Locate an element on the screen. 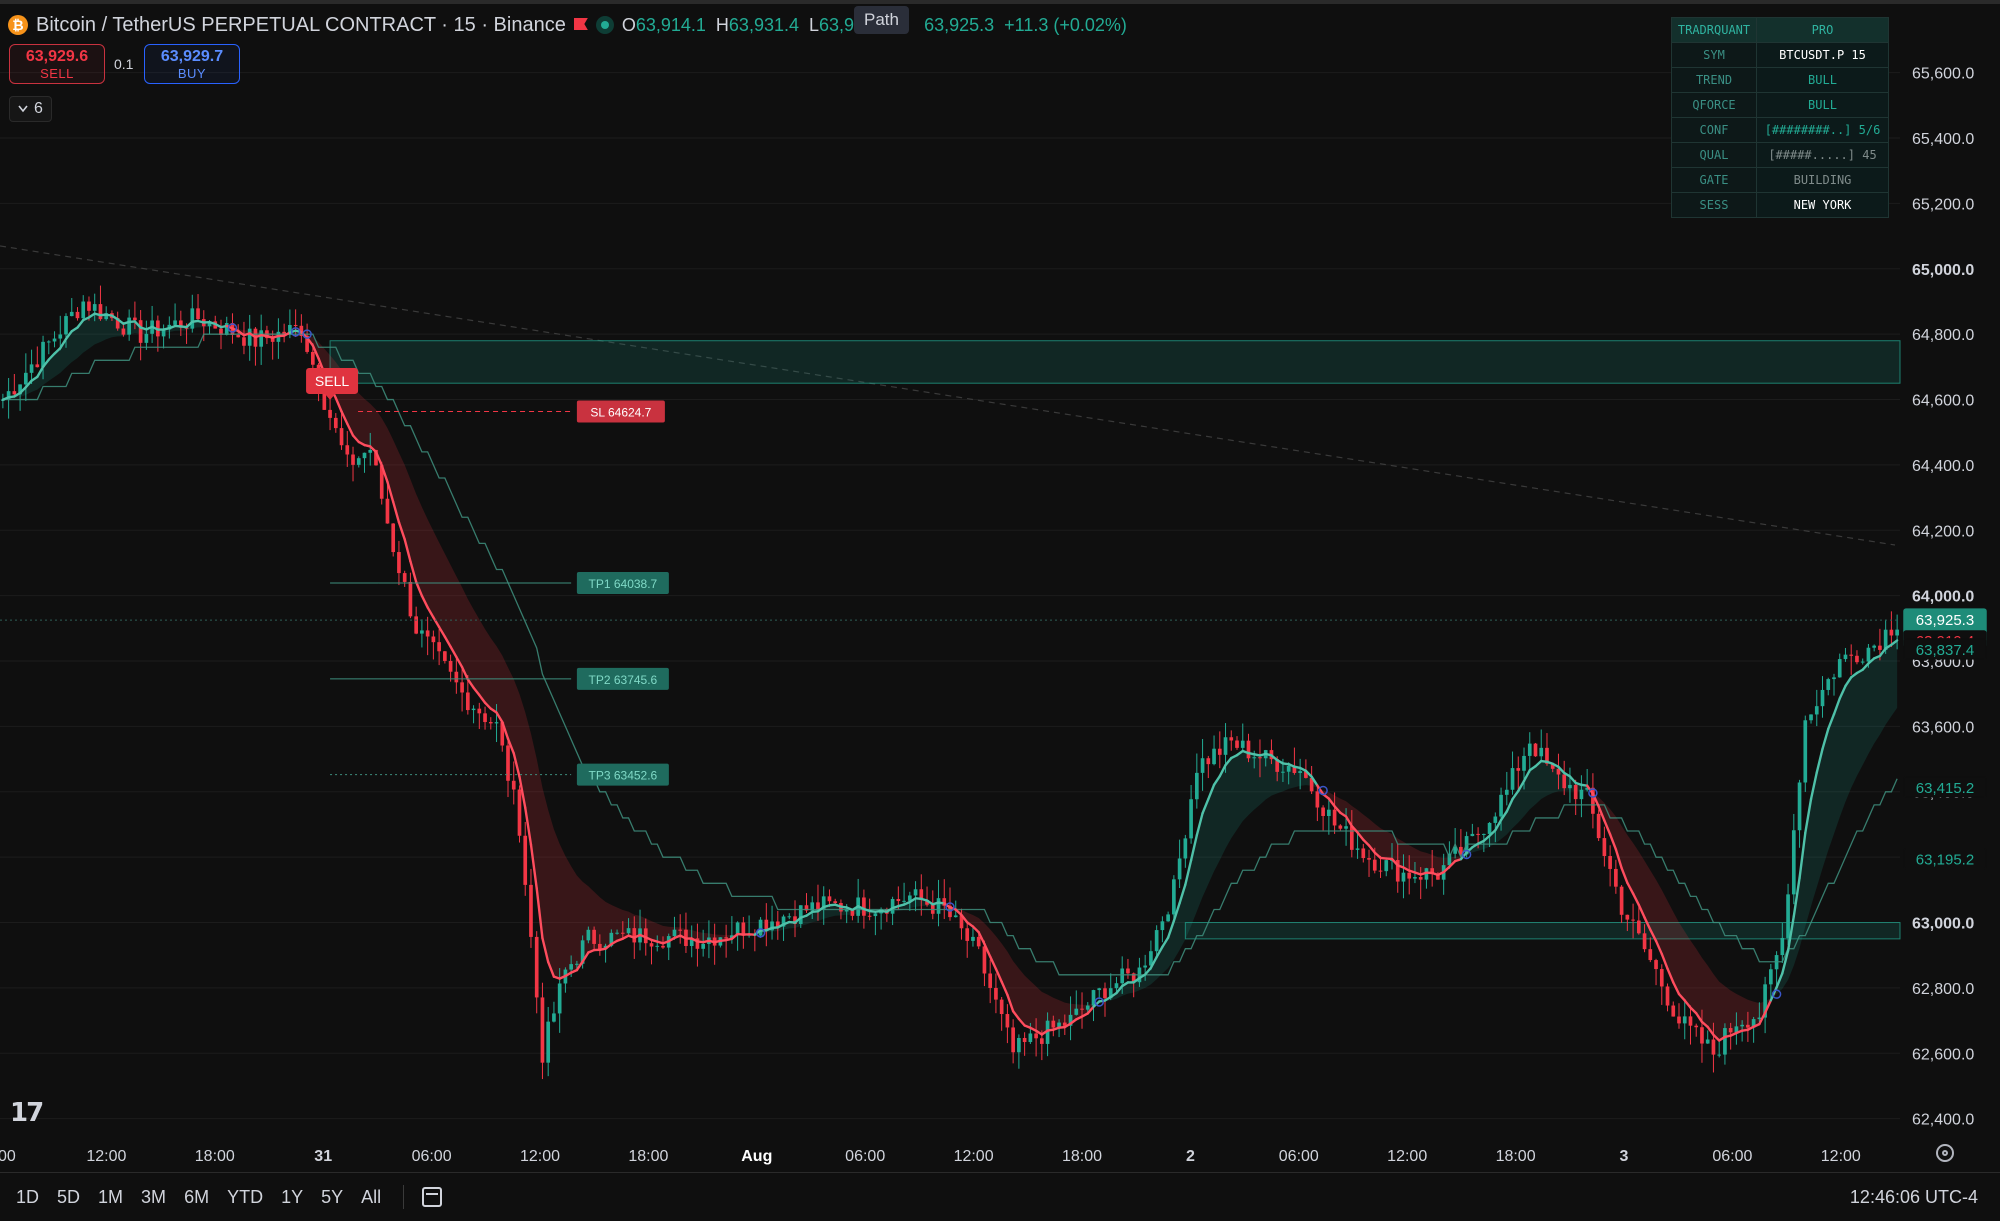 This screenshot has height=1221, width=2000. range-ytd: YTD is located at coordinates (245, 1197).